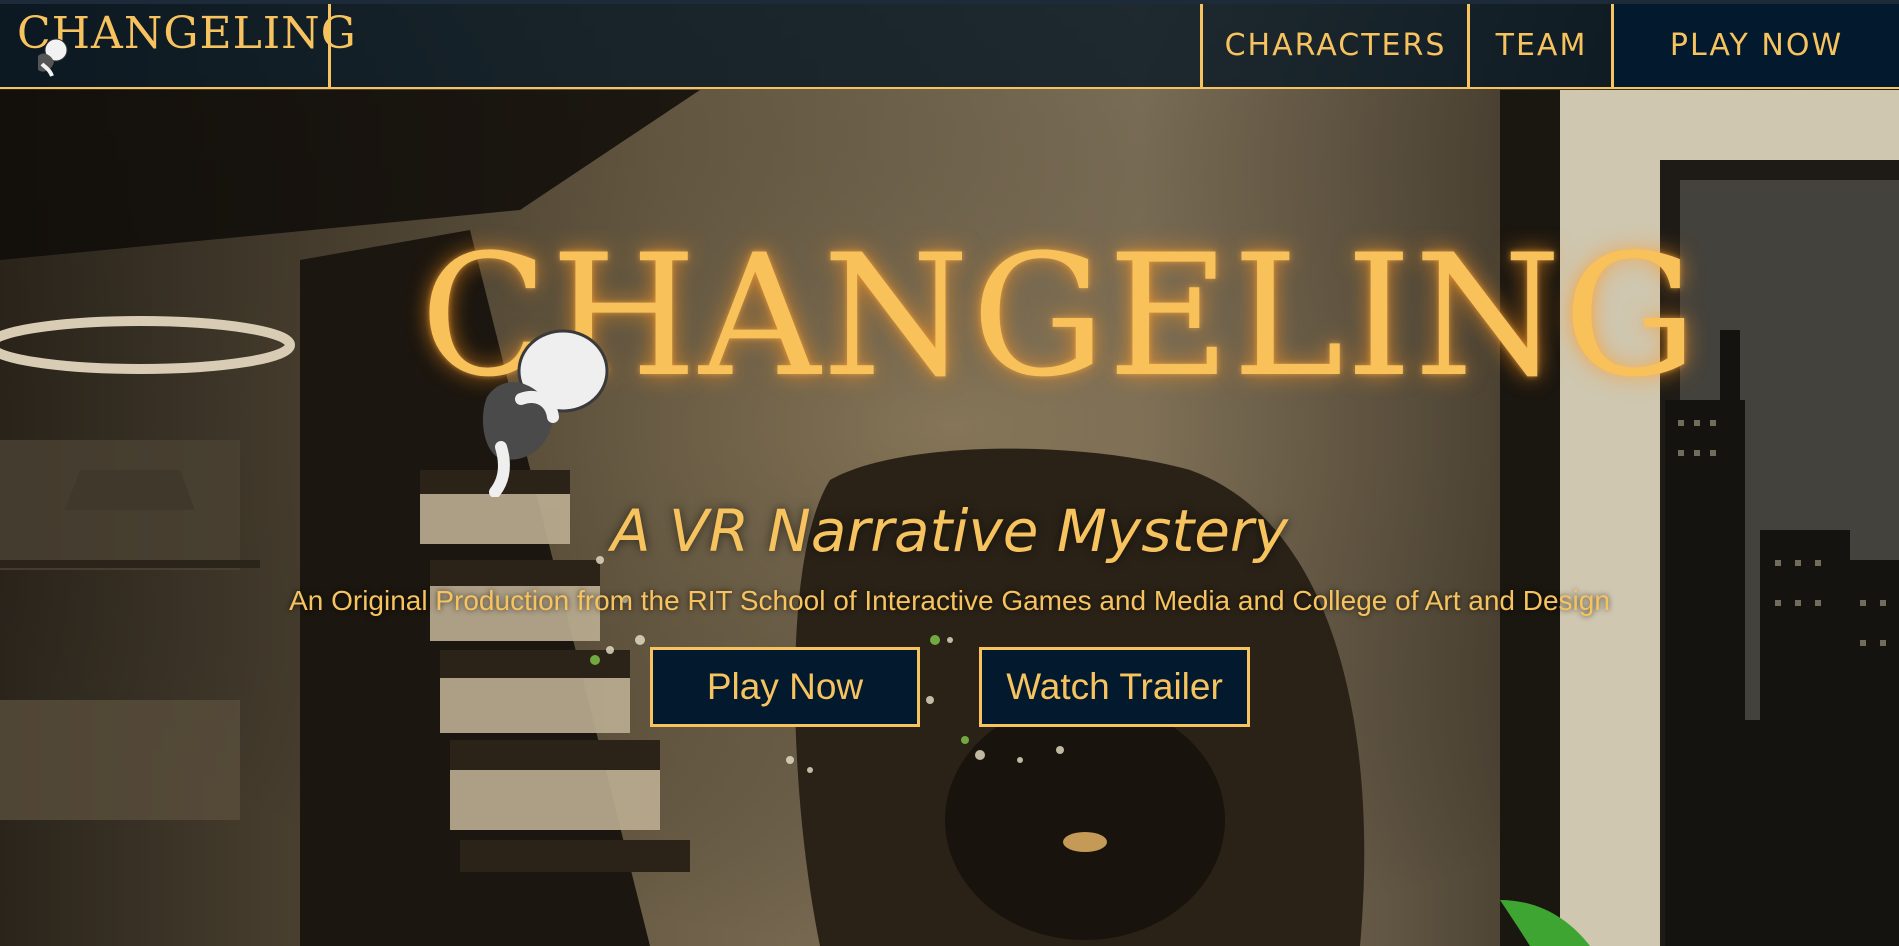 The image size is (1899, 946). I want to click on sleeping-baby-icon, so click(545, 413).